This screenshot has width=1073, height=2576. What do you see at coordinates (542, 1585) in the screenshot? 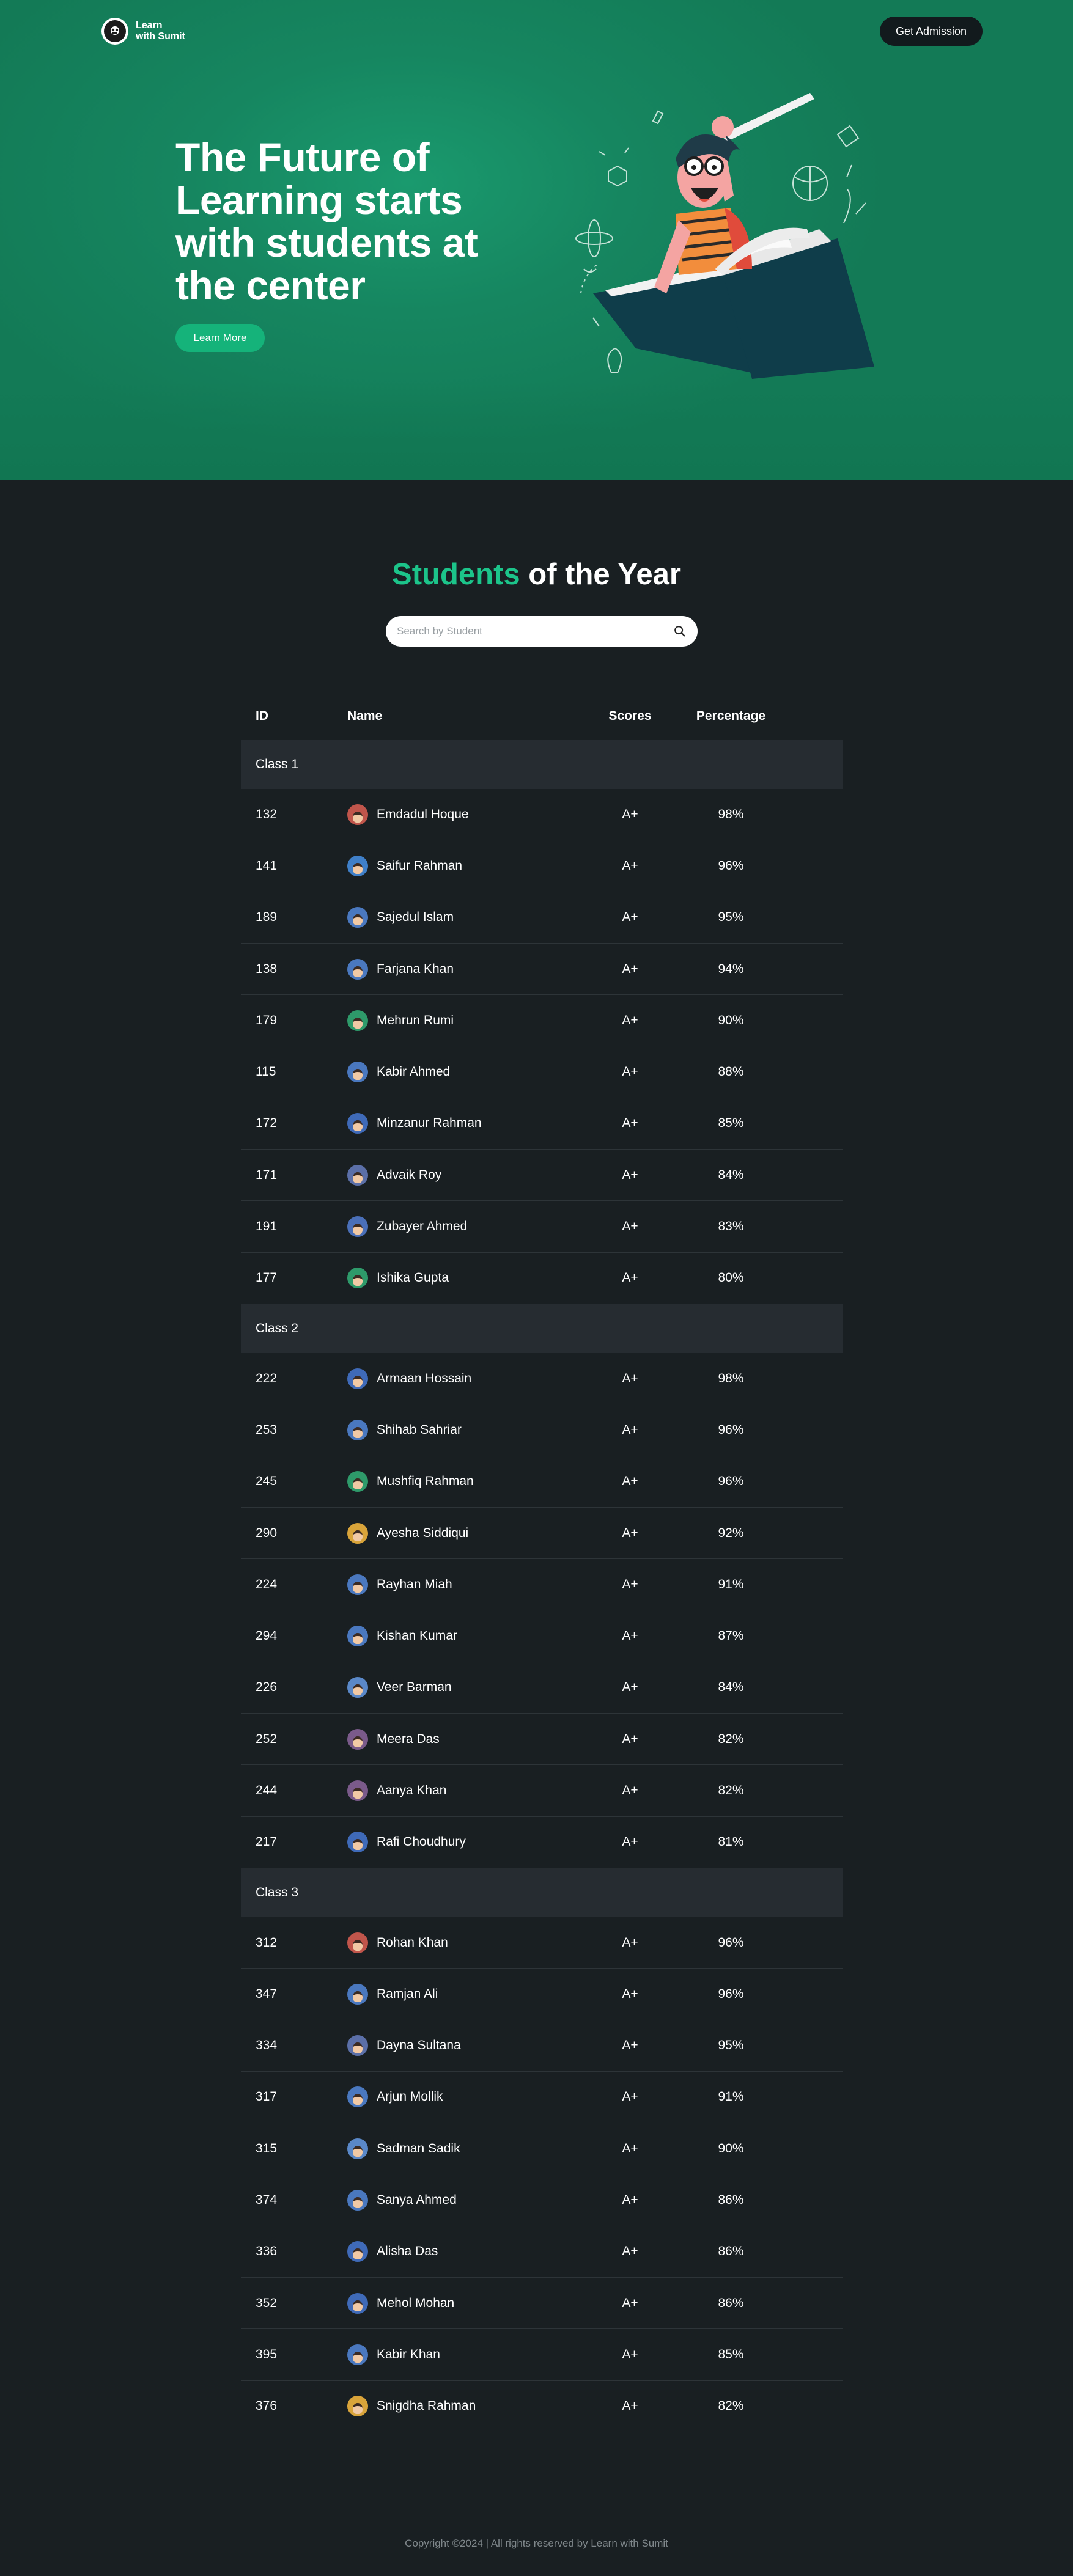
I see `table-row: 224 Rayhan Miah A+ 91%` at bounding box center [542, 1585].